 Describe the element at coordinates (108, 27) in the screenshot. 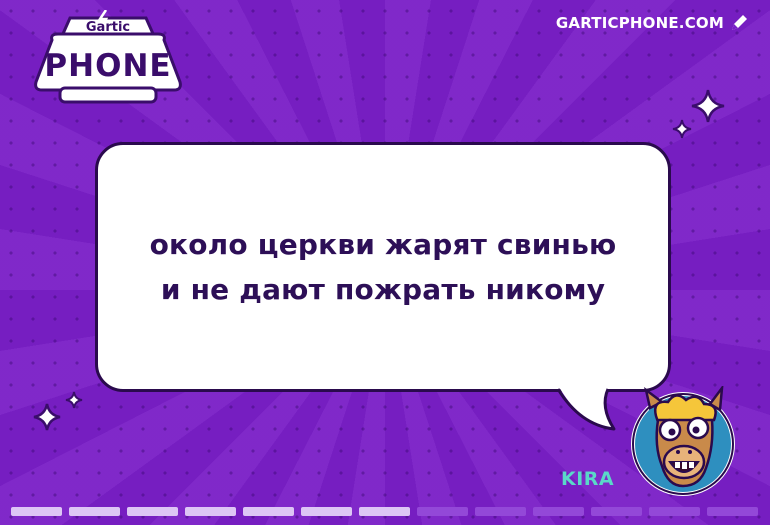

I see `logo-top-text: Gartic` at that location.